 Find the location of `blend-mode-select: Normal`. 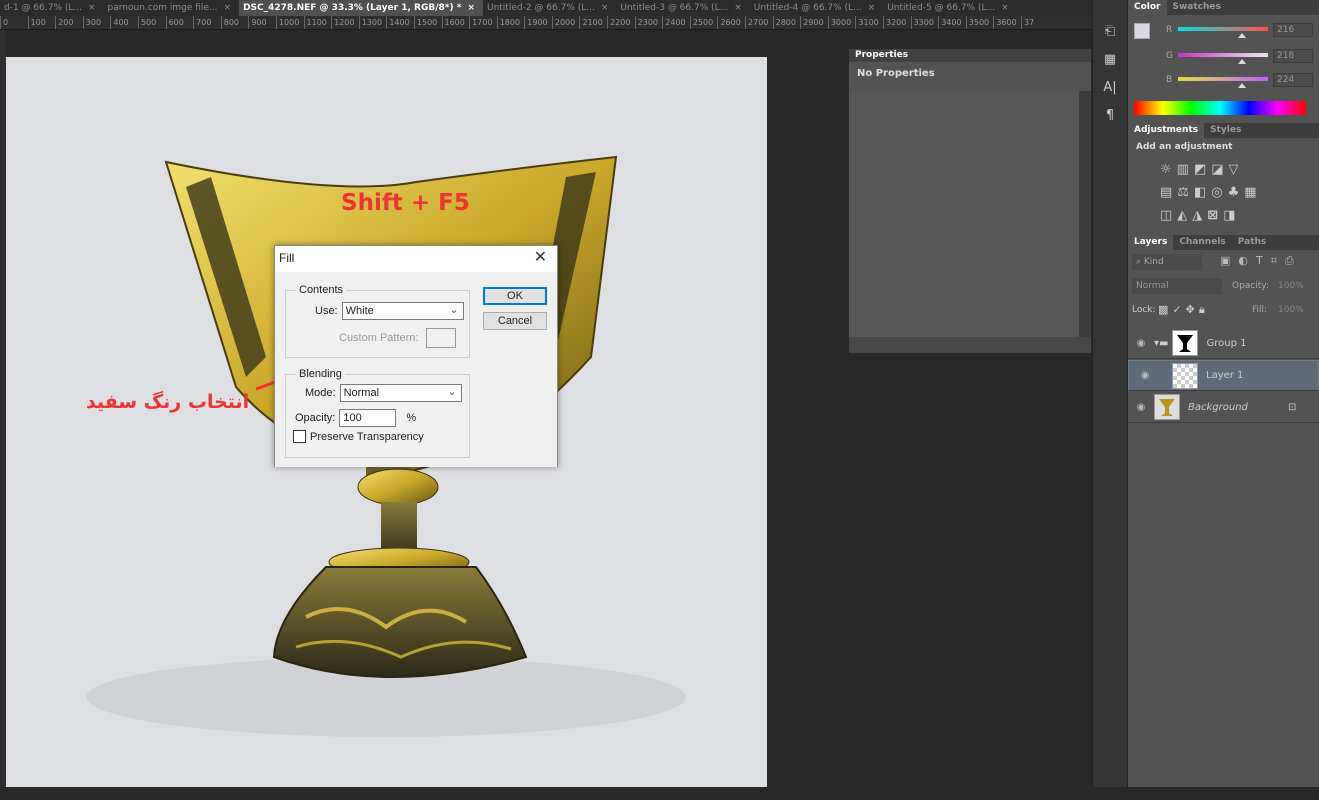

blend-mode-select: Normal is located at coordinates (1177, 286).